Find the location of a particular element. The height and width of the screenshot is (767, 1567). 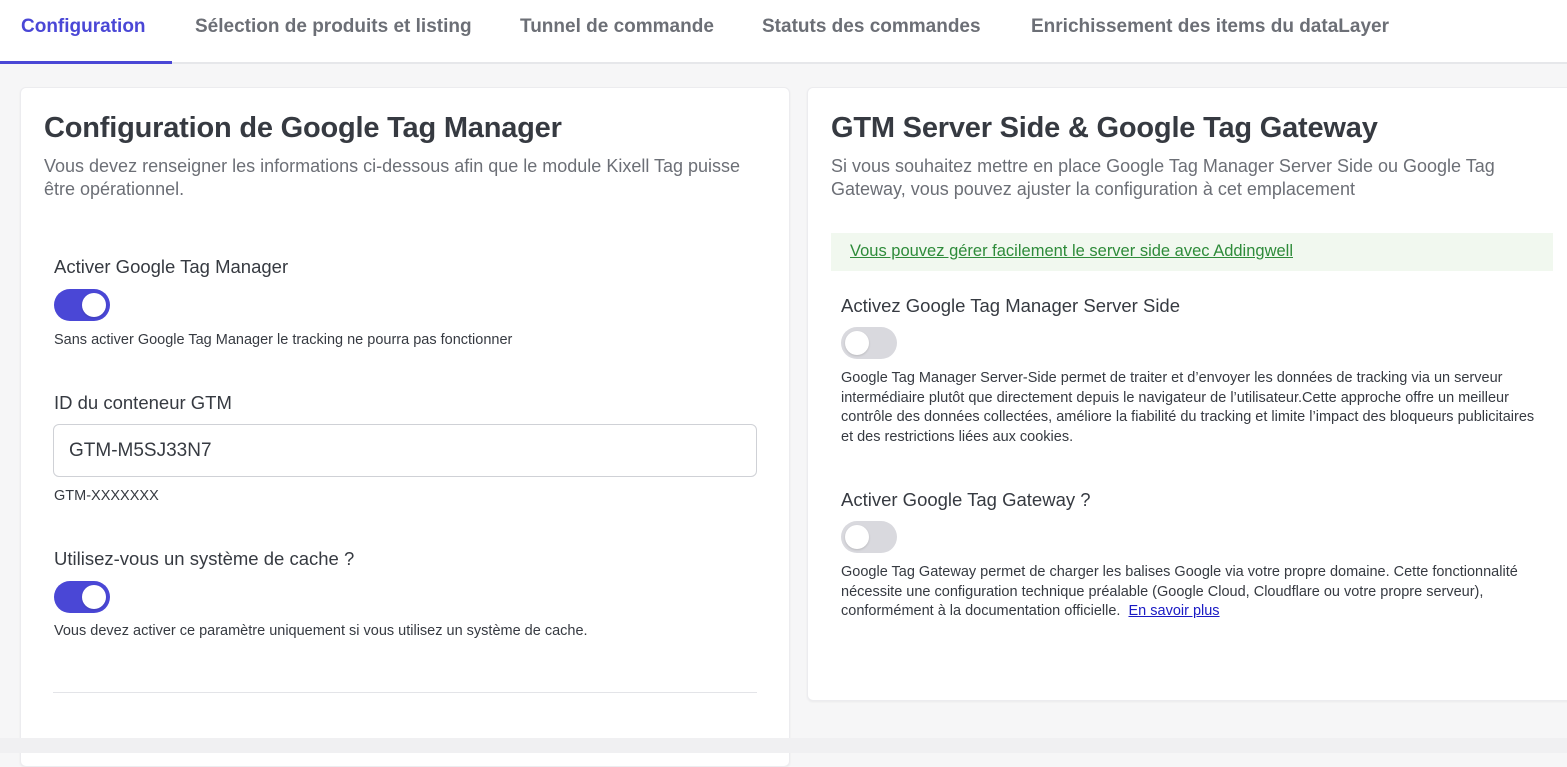

cache-label: Utilisez-vous un système de cache ? is located at coordinates (204, 558).